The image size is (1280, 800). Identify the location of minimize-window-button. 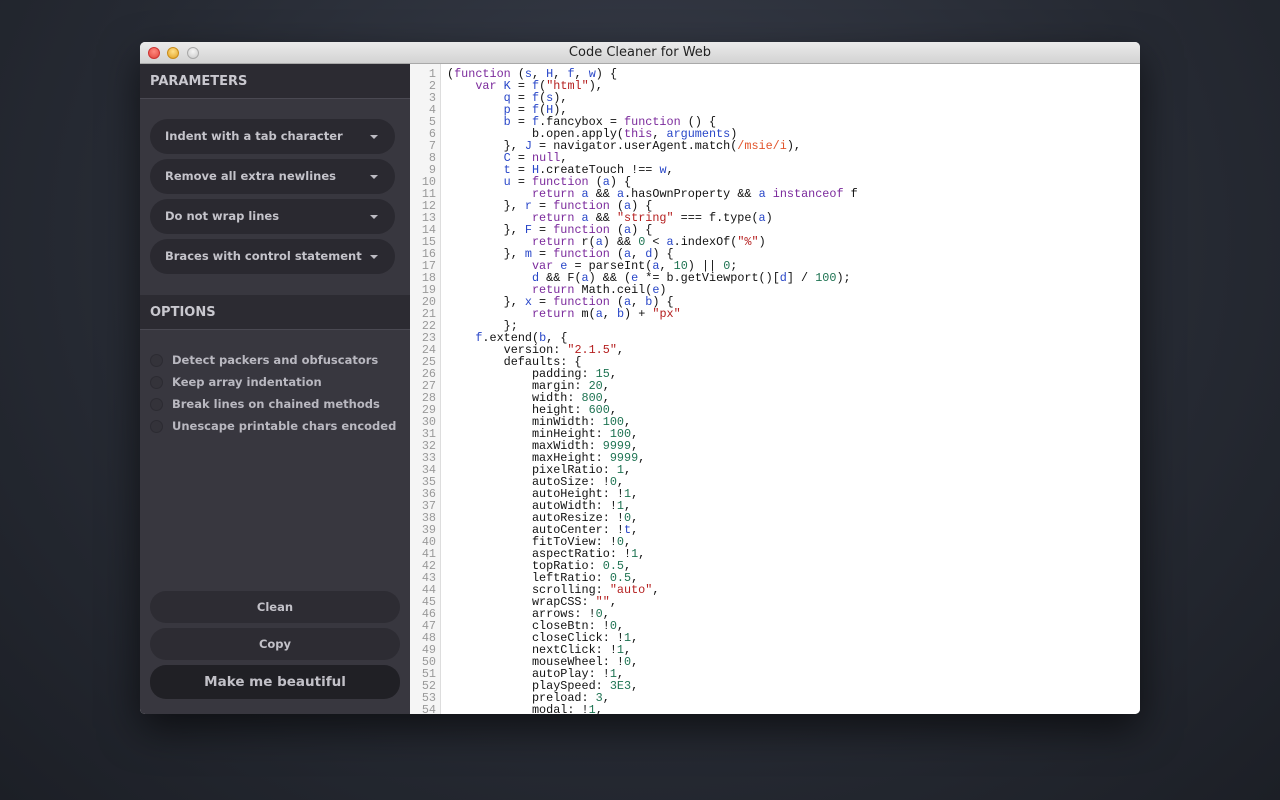
(173, 53).